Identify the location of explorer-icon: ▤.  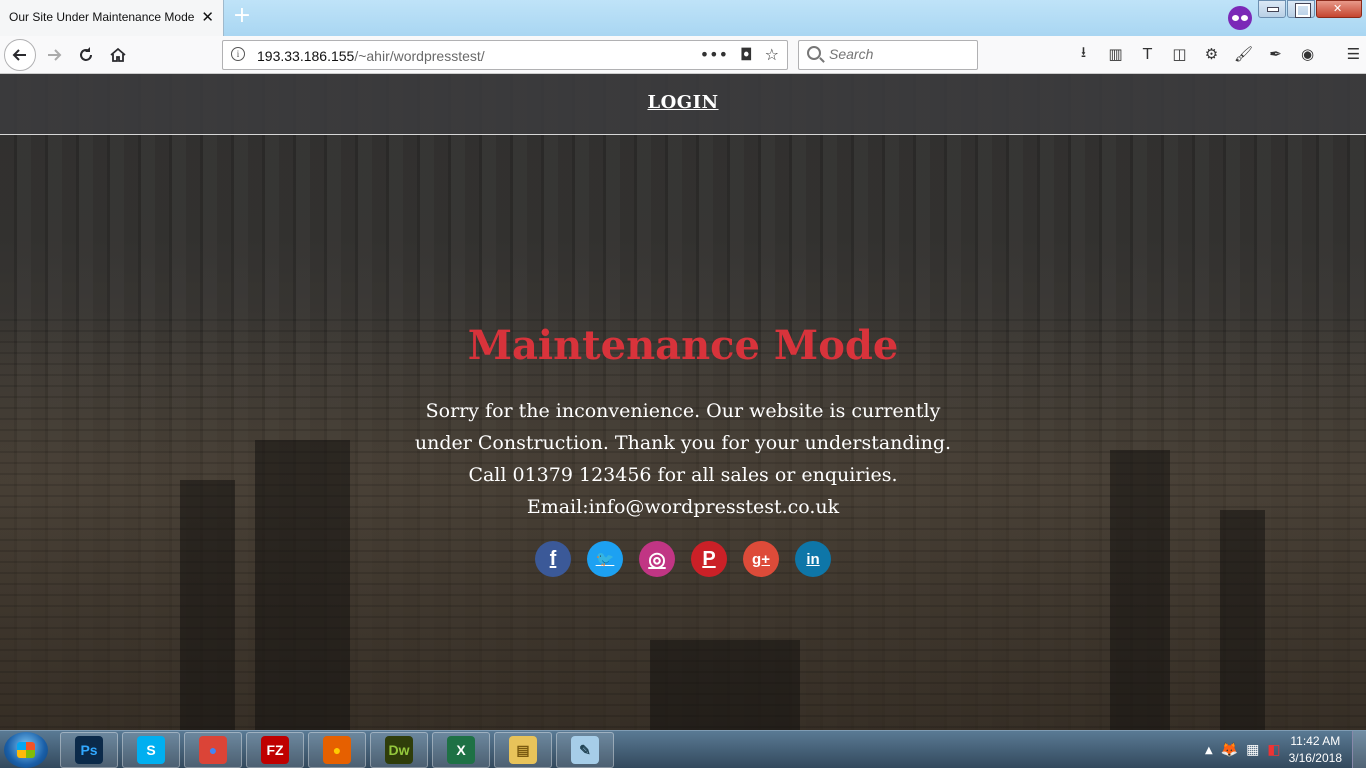
(523, 750).